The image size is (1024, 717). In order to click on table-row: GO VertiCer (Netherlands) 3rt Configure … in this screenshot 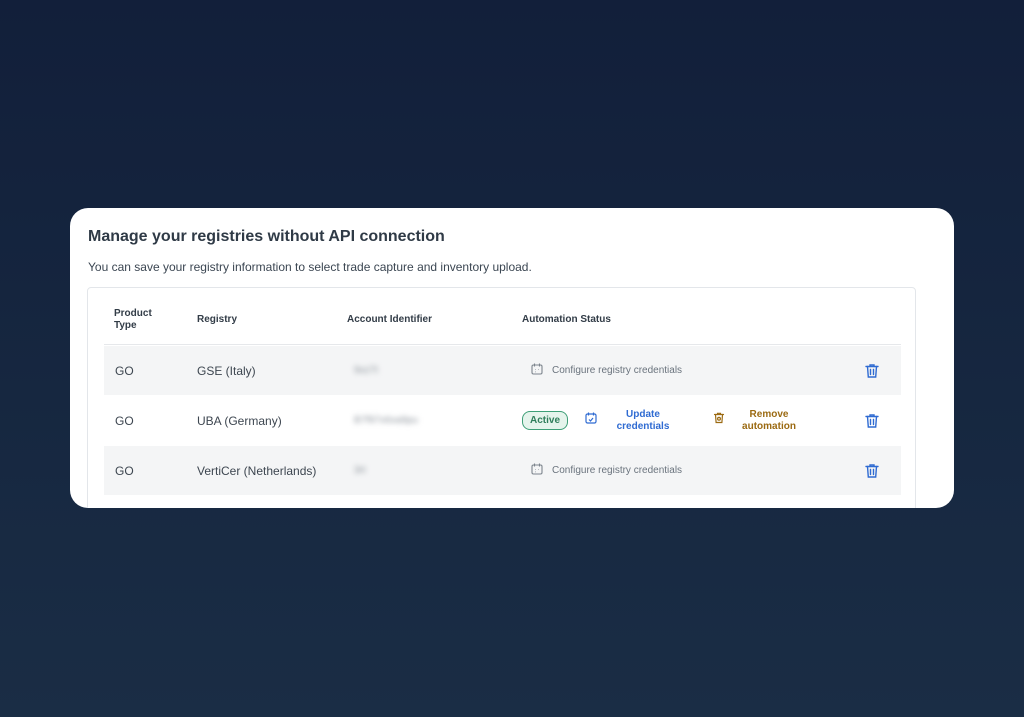, I will do `click(502, 470)`.